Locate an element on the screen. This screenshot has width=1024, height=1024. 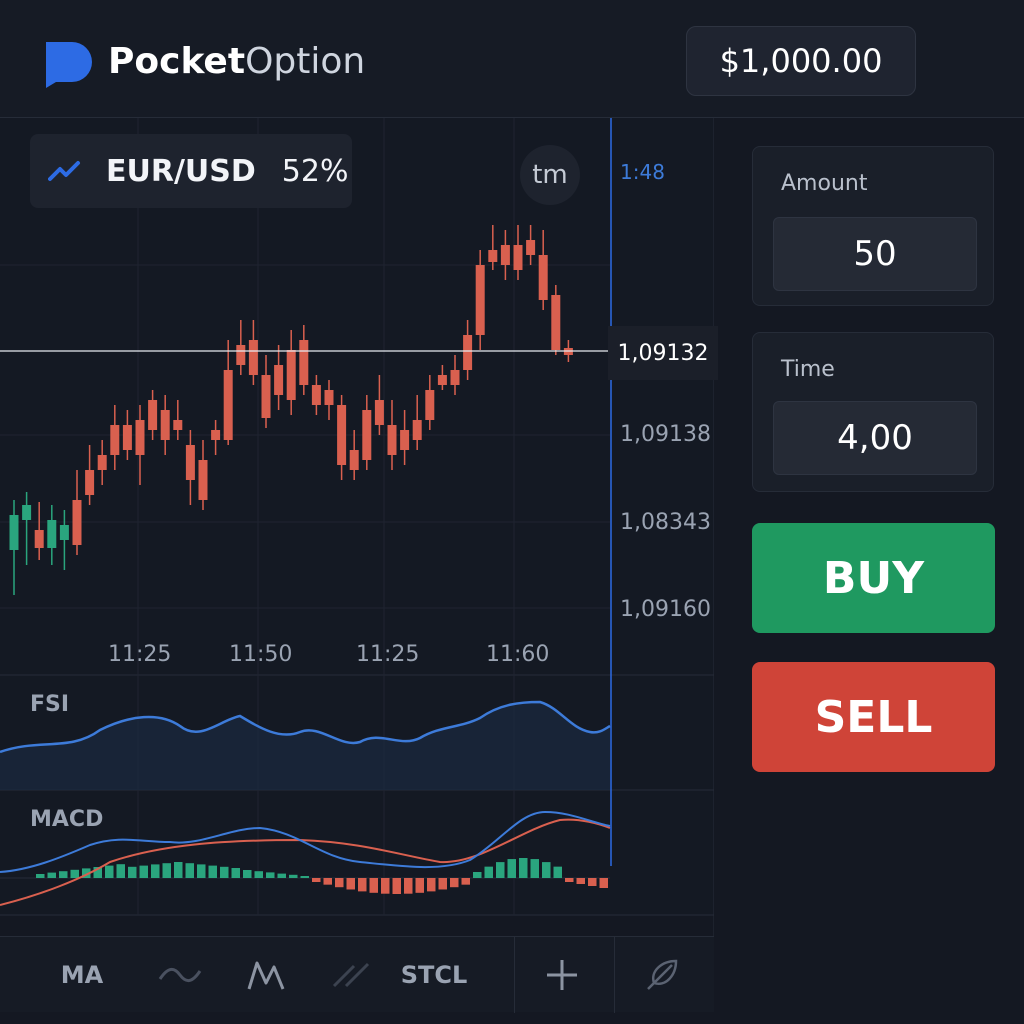
zigzag-icon is located at coordinates (266, 975).